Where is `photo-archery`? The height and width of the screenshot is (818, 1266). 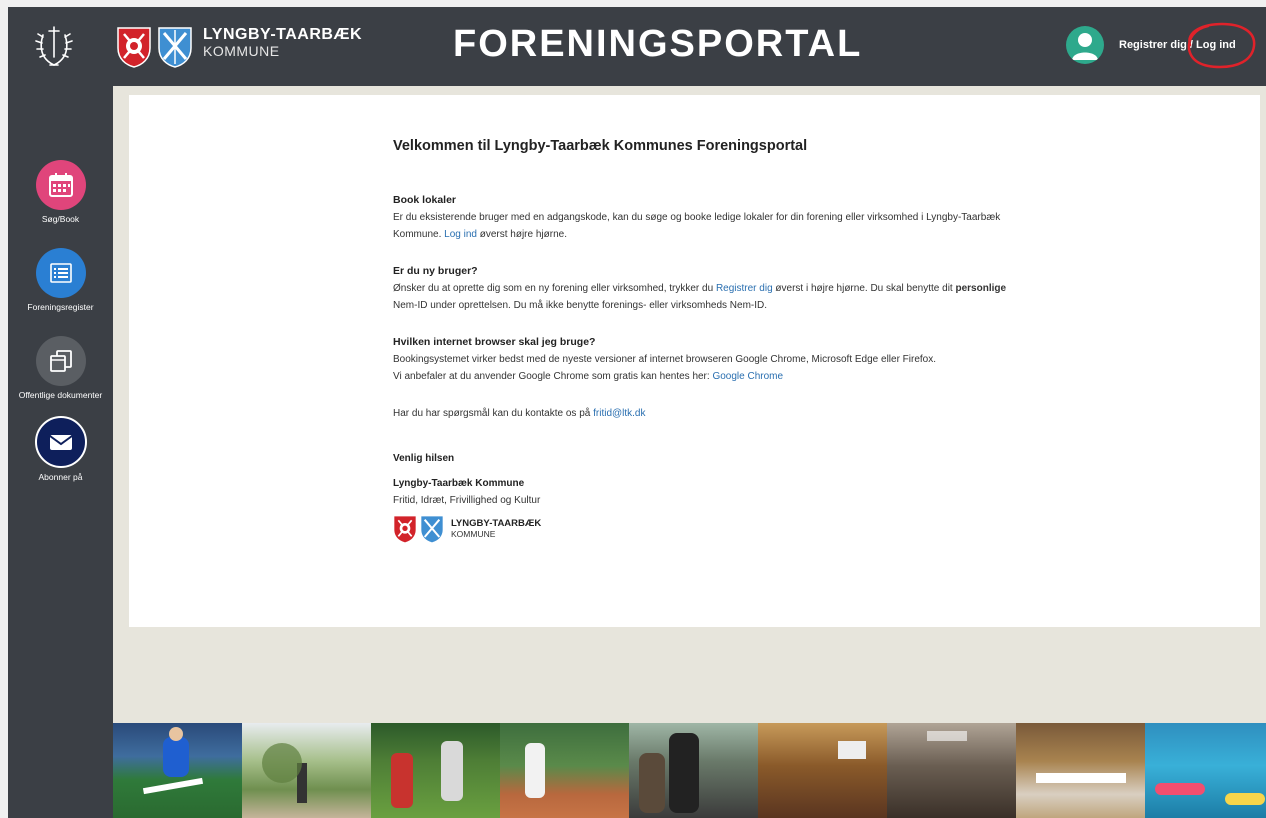
photo-archery is located at coordinates (435, 770).